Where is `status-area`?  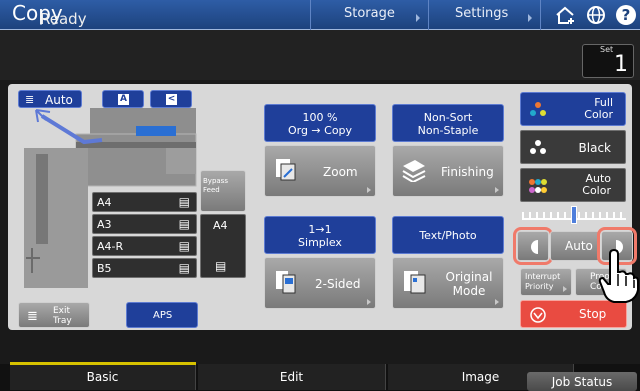 status-area is located at coordinates (320, 55).